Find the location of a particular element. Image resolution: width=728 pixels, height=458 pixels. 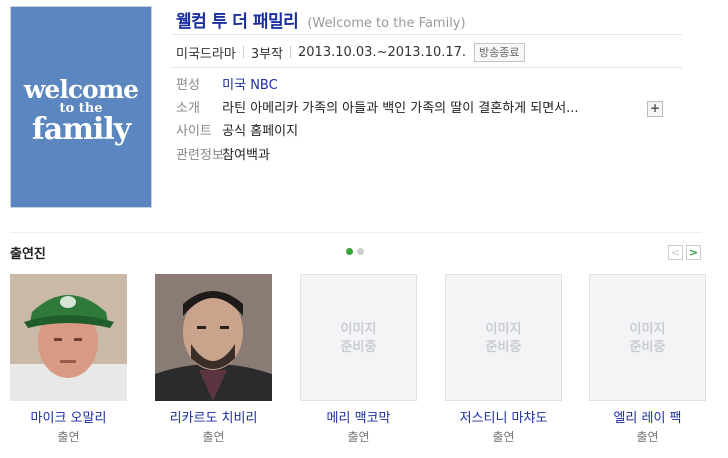

cast-member-2: 리카르도 치비리 출연 is located at coordinates (213, 359).